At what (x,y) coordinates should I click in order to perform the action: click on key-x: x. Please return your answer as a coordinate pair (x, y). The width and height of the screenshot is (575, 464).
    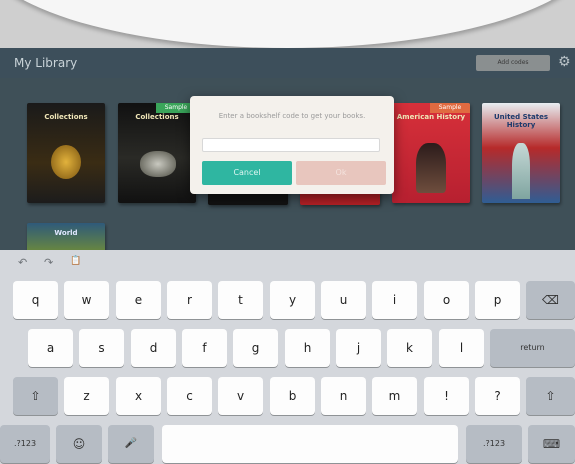
    Looking at the image, I should click on (138, 396).